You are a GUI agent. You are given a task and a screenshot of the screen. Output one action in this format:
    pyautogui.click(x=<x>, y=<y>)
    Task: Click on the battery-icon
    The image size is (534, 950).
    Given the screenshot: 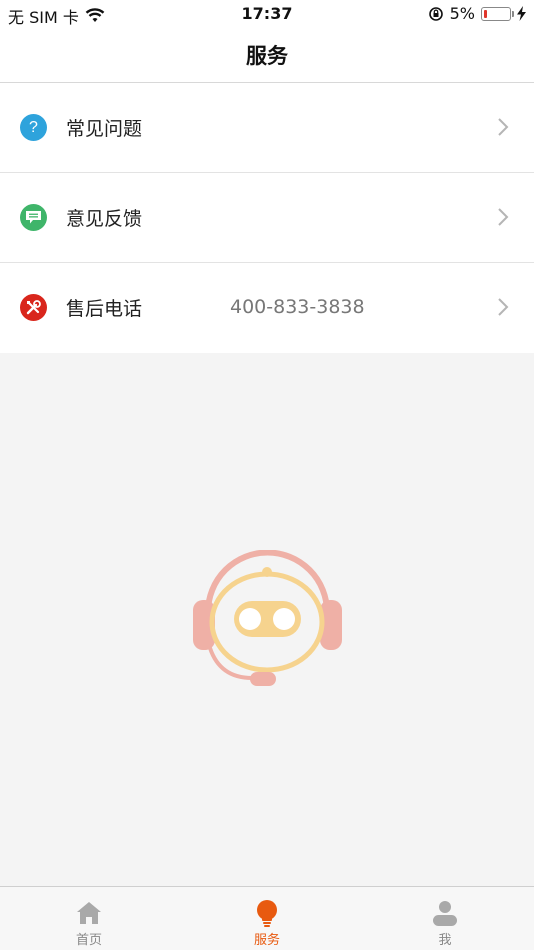 What is the action you would take?
    pyautogui.click(x=497, y=13)
    